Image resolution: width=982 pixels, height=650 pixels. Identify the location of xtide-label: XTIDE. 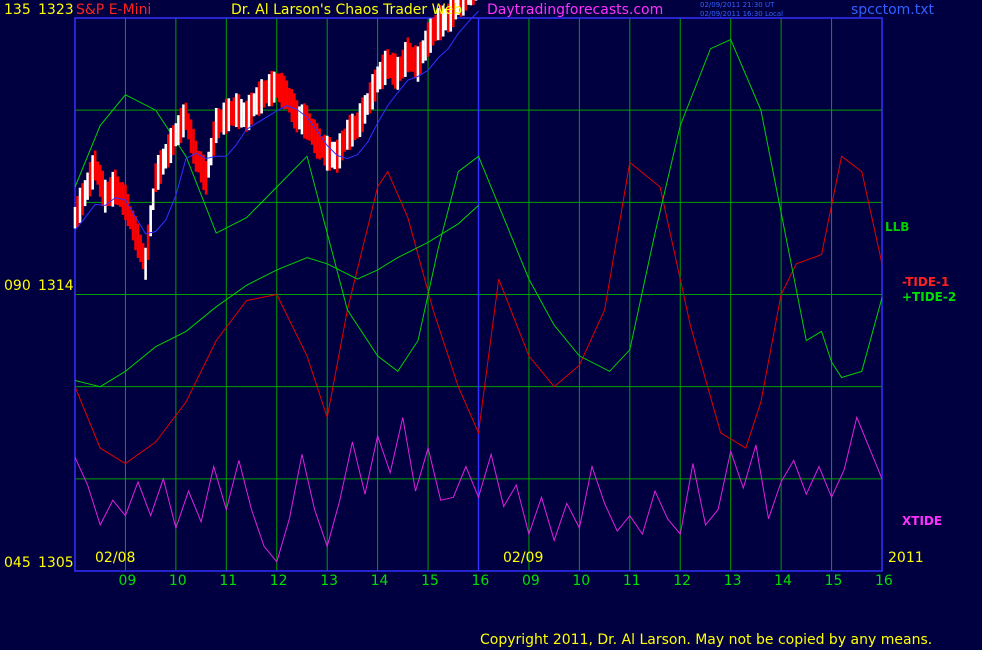
(922, 521).